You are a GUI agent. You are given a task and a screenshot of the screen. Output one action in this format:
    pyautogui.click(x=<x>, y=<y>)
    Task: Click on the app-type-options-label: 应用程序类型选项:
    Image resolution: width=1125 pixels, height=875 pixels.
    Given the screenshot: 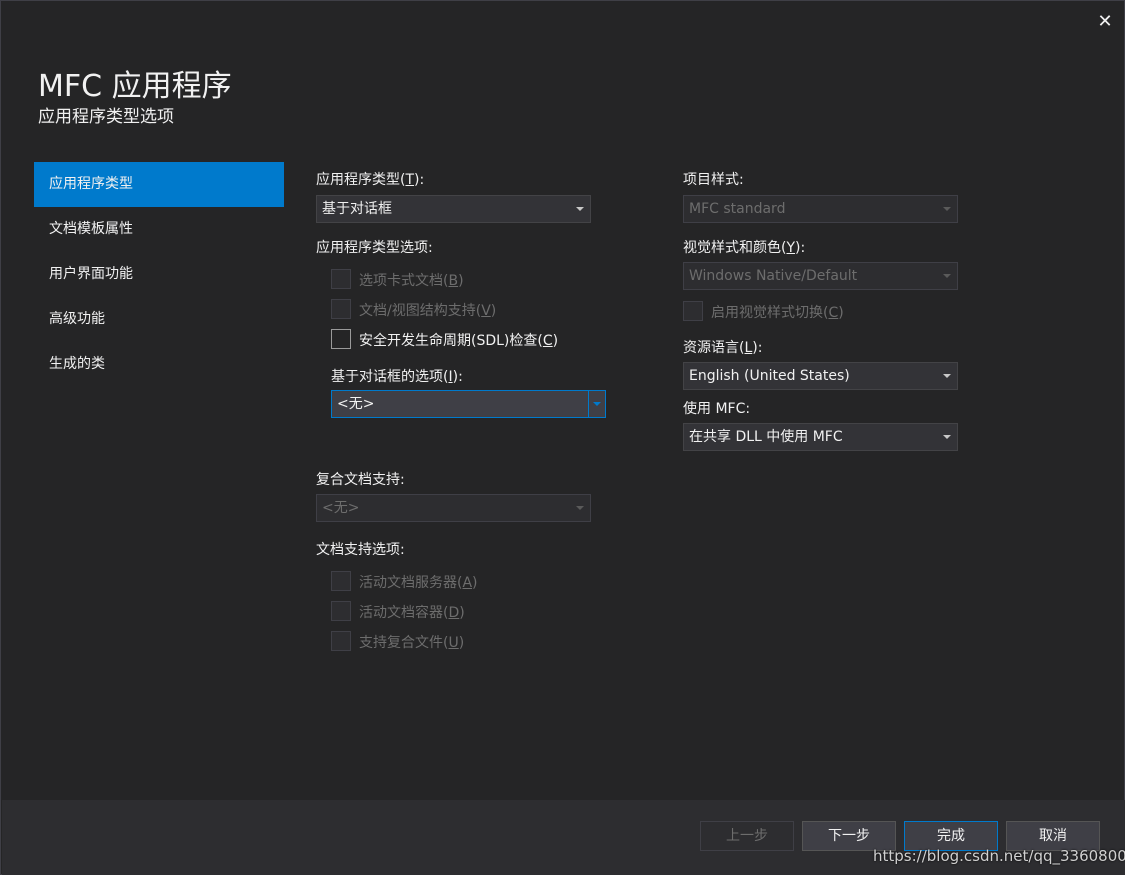 What is the action you would take?
    pyautogui.click(x=374, y=248)
    